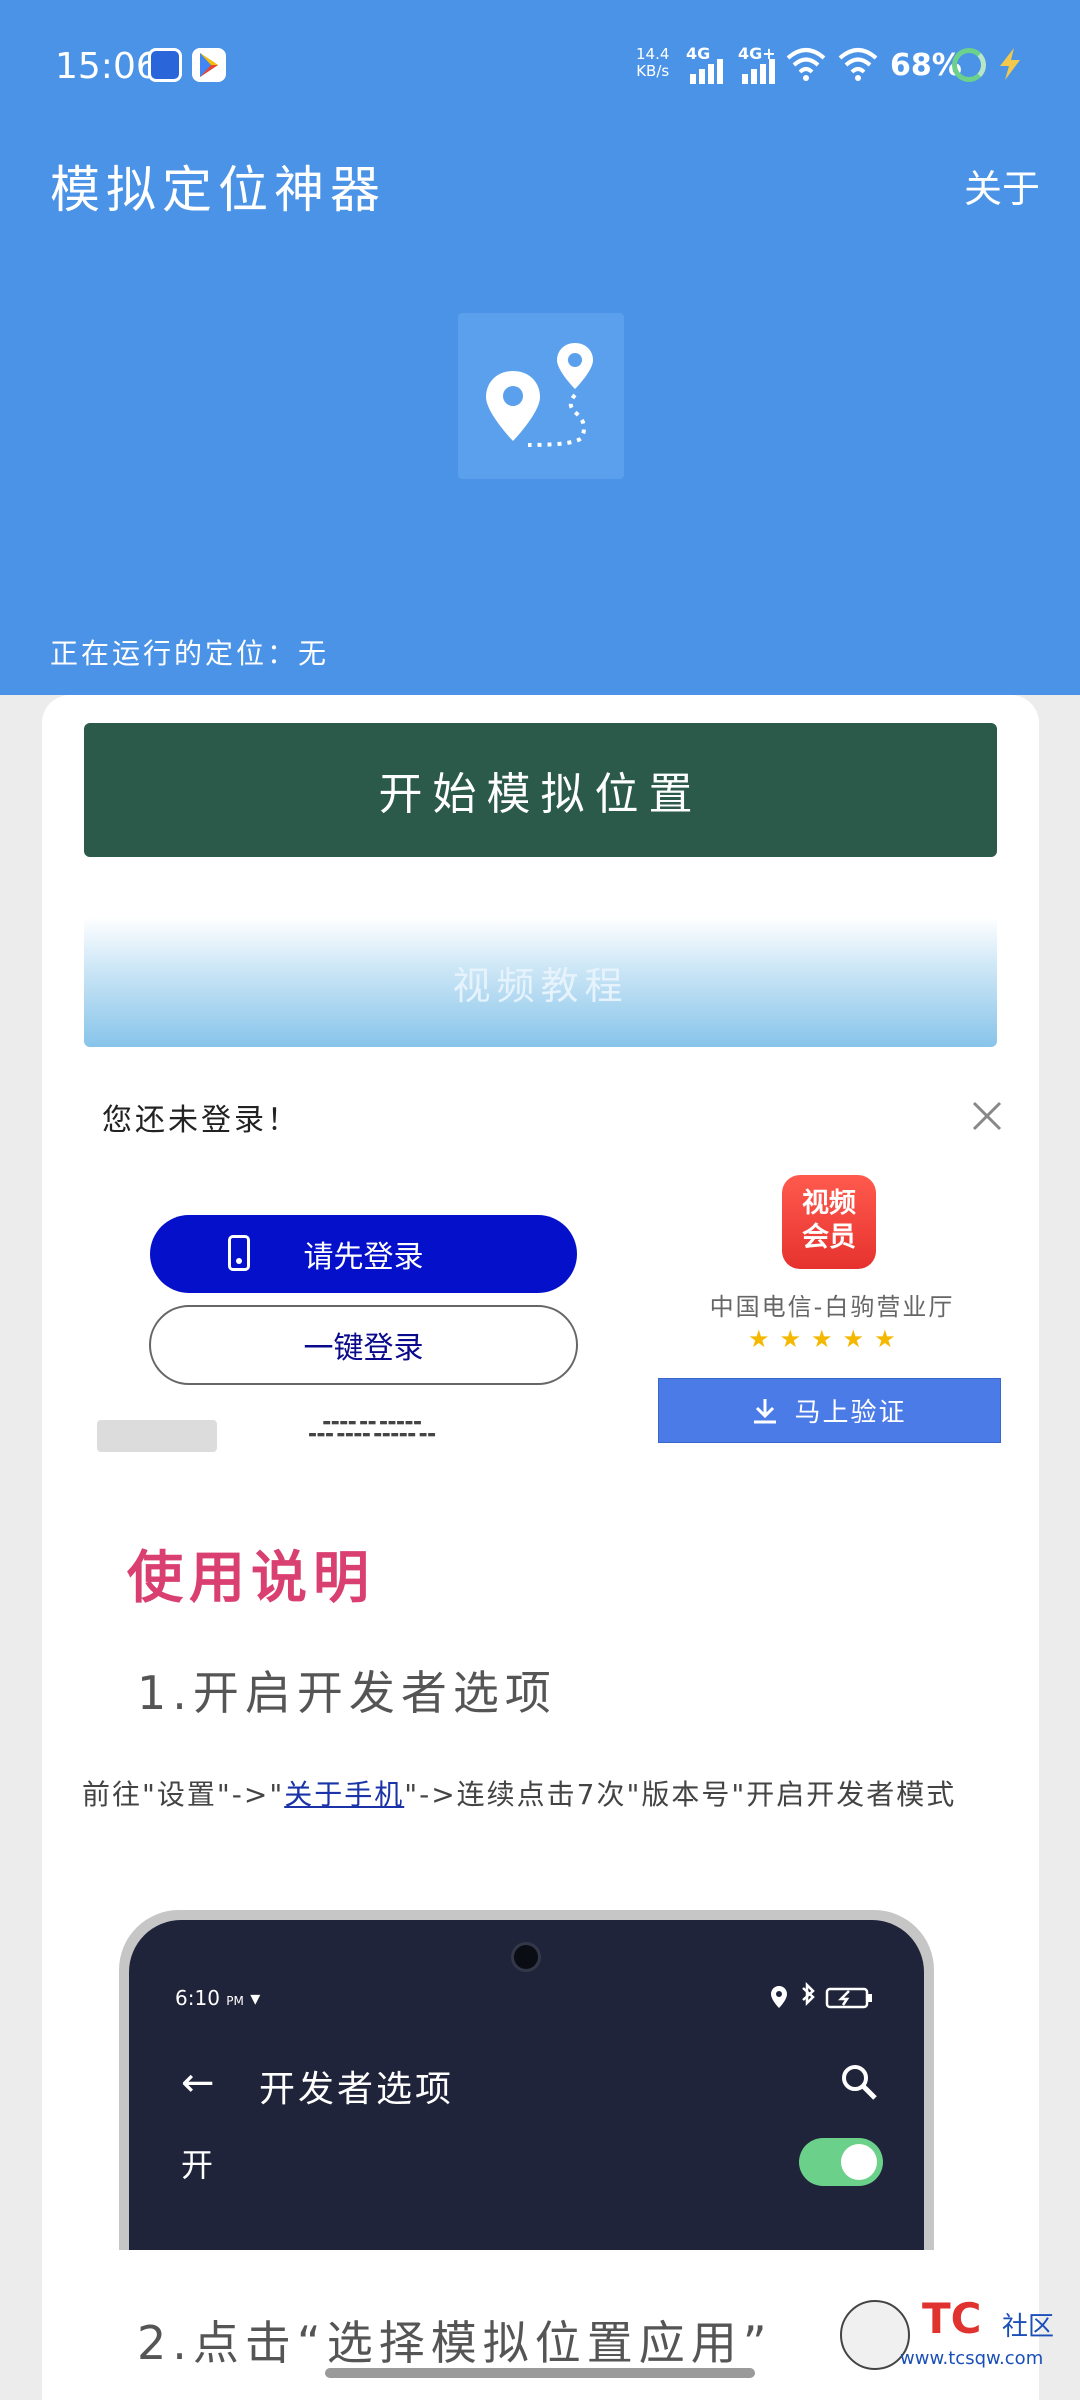  I want to click on back-arrow-icon: ←, so click(198, 2083).